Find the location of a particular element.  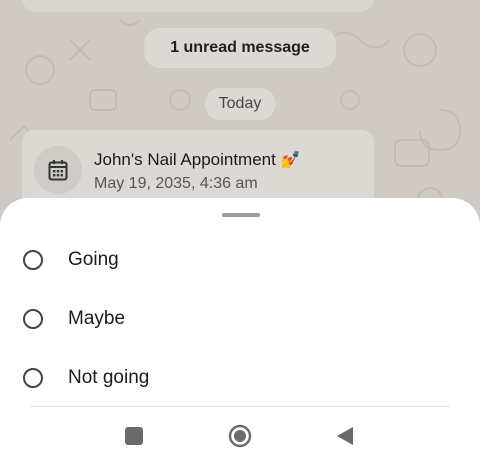

nail-polish-emoji: 💅 is located at coordinates (290, 160).